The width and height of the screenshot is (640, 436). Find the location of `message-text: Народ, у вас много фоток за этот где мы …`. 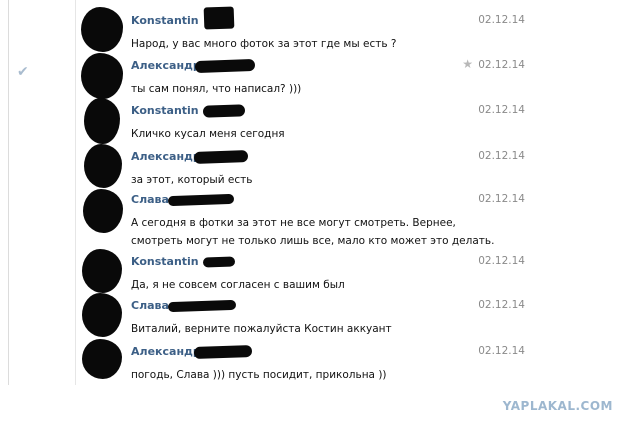

message-text: Народ, у вас много фоток за этот где мы … is located at coordinates (264, 44).